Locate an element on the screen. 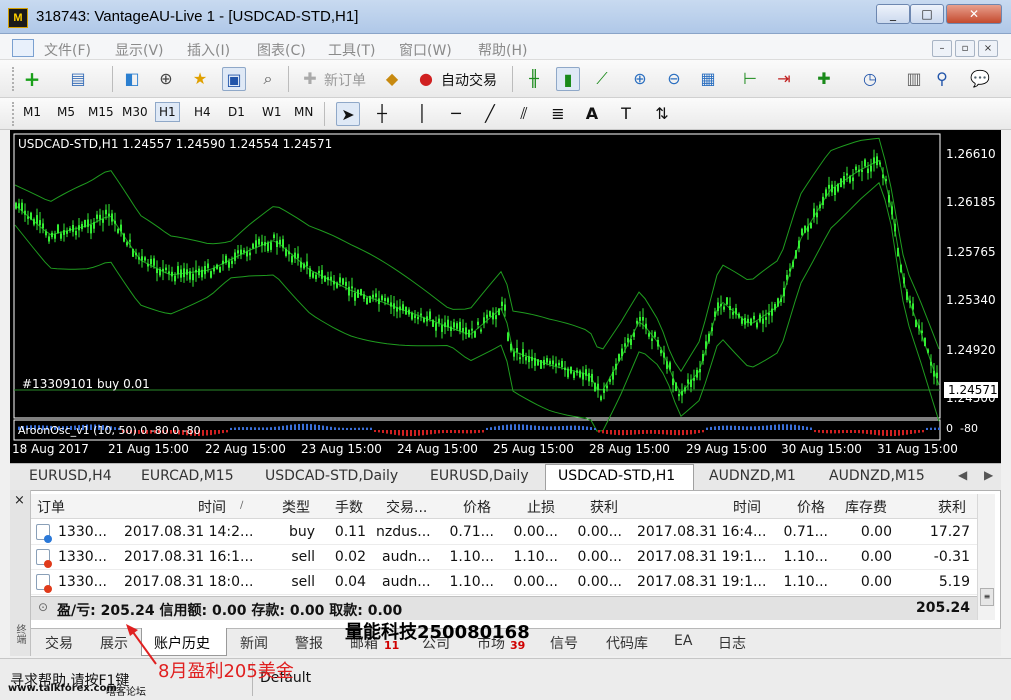  tab-scroll-left-icon: ◀ is located at coordinates (962, 475).